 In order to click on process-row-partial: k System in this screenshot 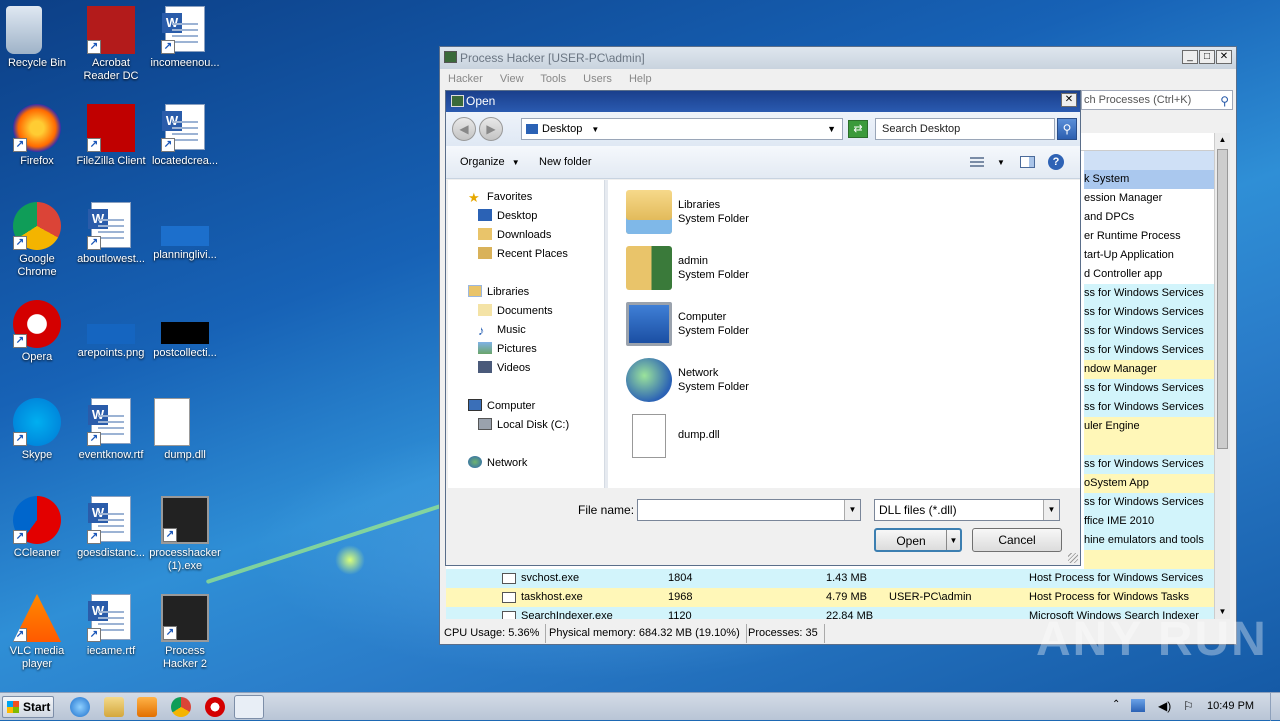, I will do `click(1149, 179)`.